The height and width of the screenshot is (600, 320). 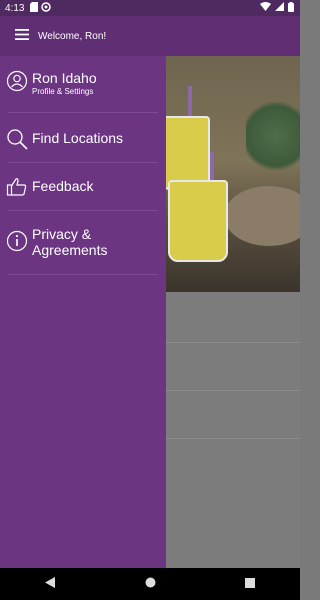 I want to click on hamburger-menu-icon, so click(x=22, y=36).